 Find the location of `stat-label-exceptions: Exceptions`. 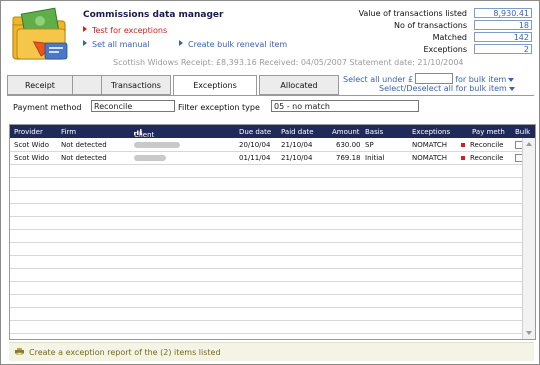

stat-label-exceptions: Exceptions is located at coordinates (445, 49).